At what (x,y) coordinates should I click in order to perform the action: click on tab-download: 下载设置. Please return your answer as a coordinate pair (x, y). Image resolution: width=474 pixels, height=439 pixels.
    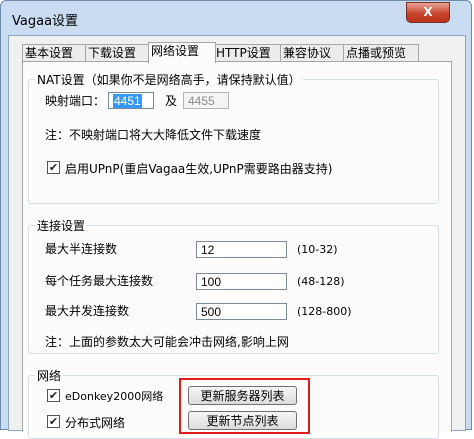
    Looking at the image, I should click on (118, 53).